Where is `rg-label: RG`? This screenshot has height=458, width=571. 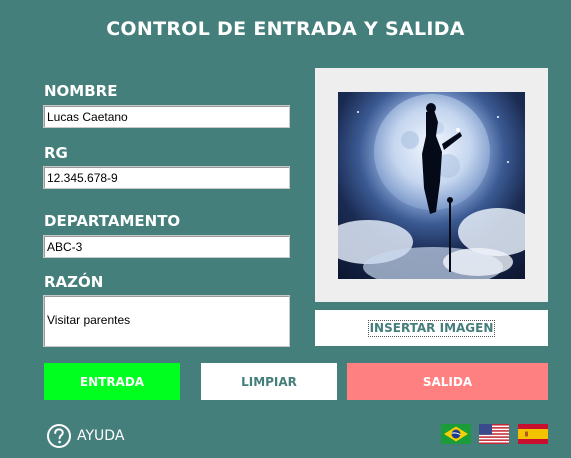
rg-label: RG is located at coordinates (56, 153).